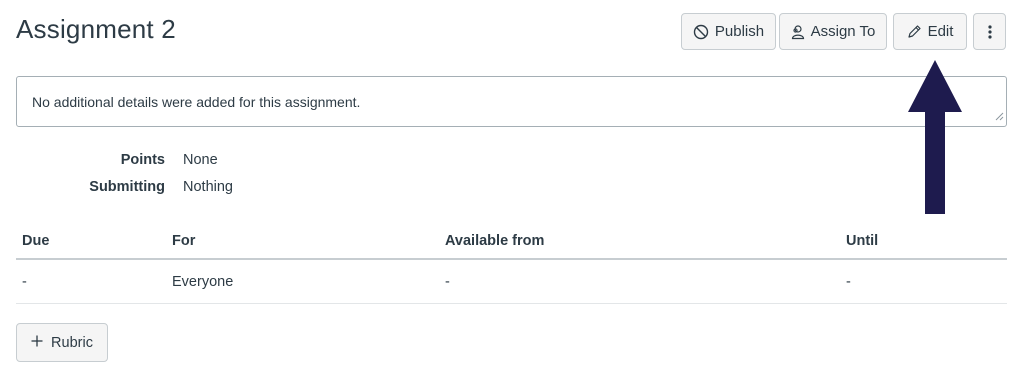  I want to click on cell-available-from: -, so click(447, 282).